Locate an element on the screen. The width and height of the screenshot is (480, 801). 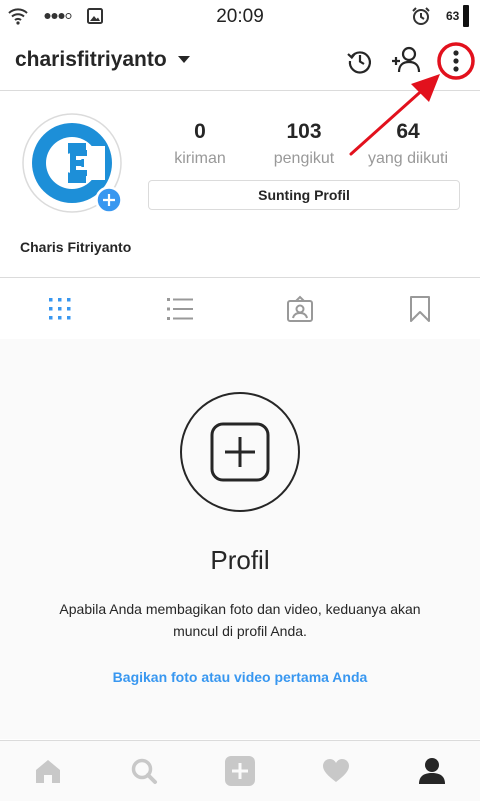
account-switch-caret-icon is located at coordinates (184, 59).